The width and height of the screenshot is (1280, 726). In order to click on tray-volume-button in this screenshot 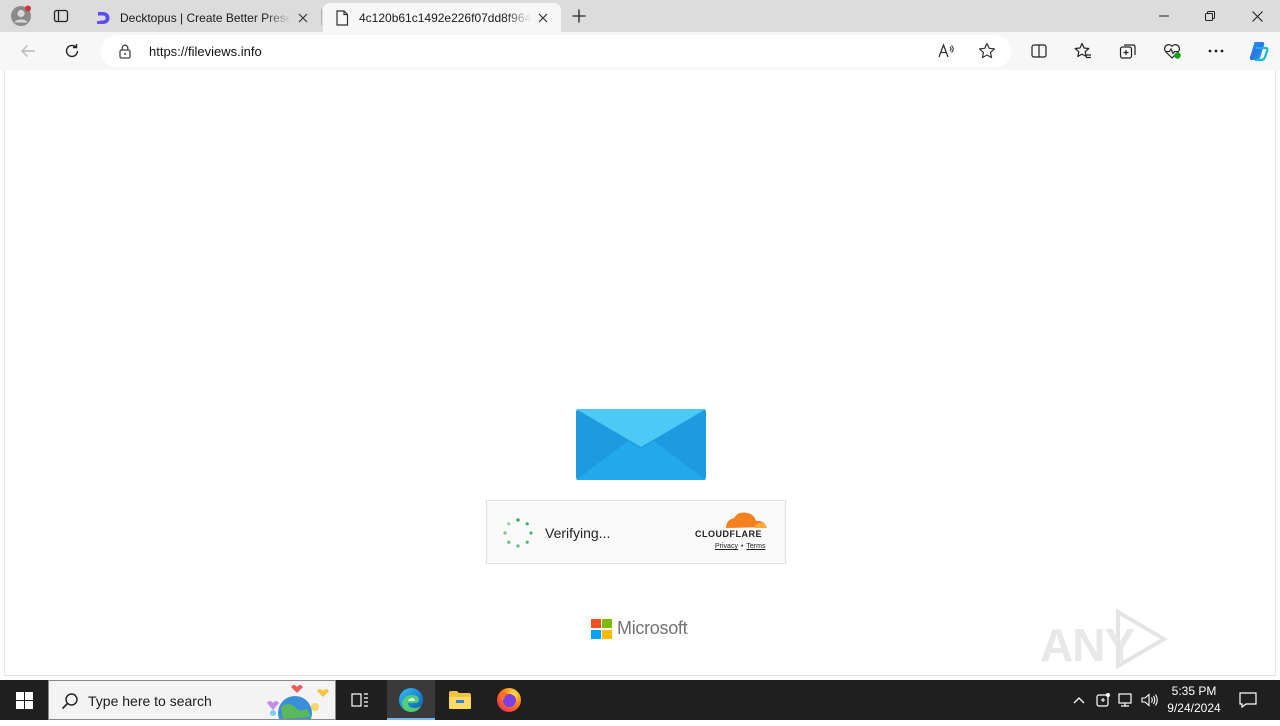, I will do `click(1150, 700)`.